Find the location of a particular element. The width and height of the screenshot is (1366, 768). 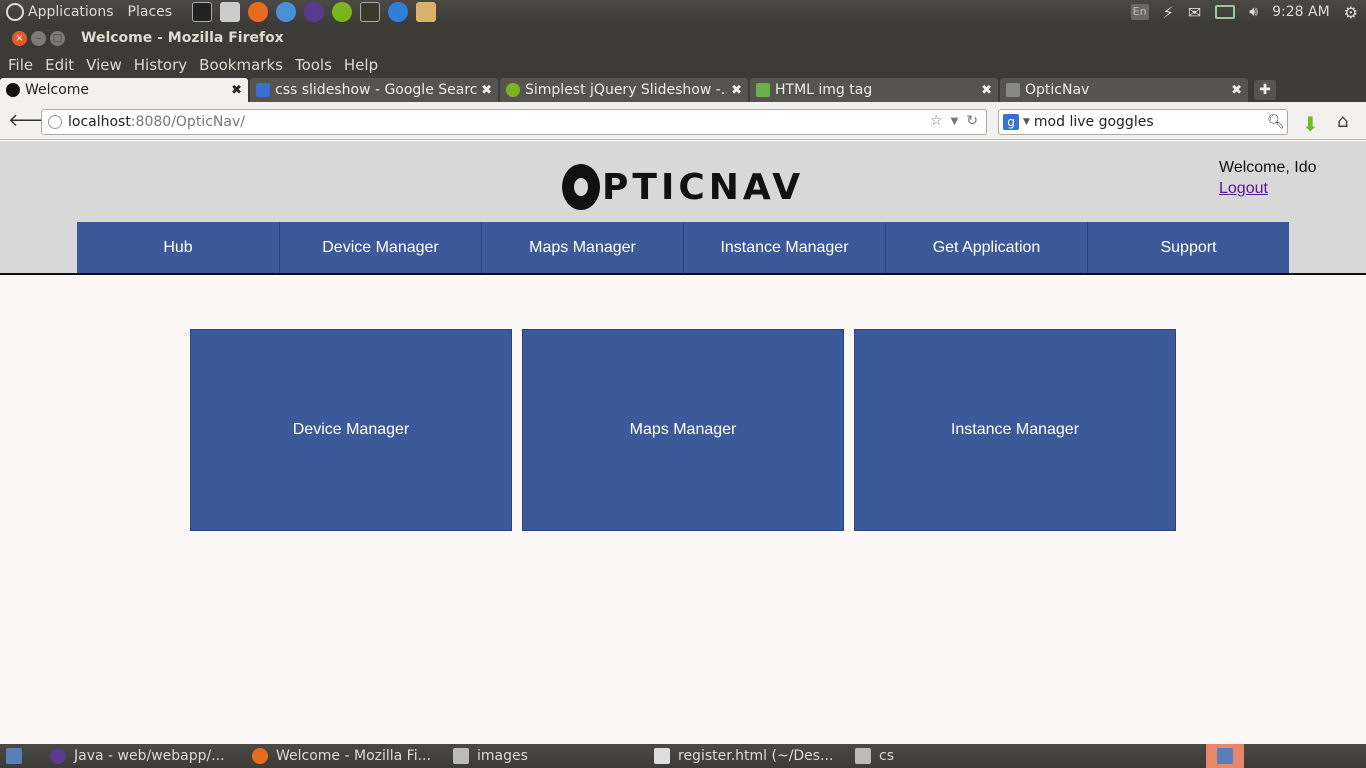

terminal-icon is located at coordinates (202, 12).